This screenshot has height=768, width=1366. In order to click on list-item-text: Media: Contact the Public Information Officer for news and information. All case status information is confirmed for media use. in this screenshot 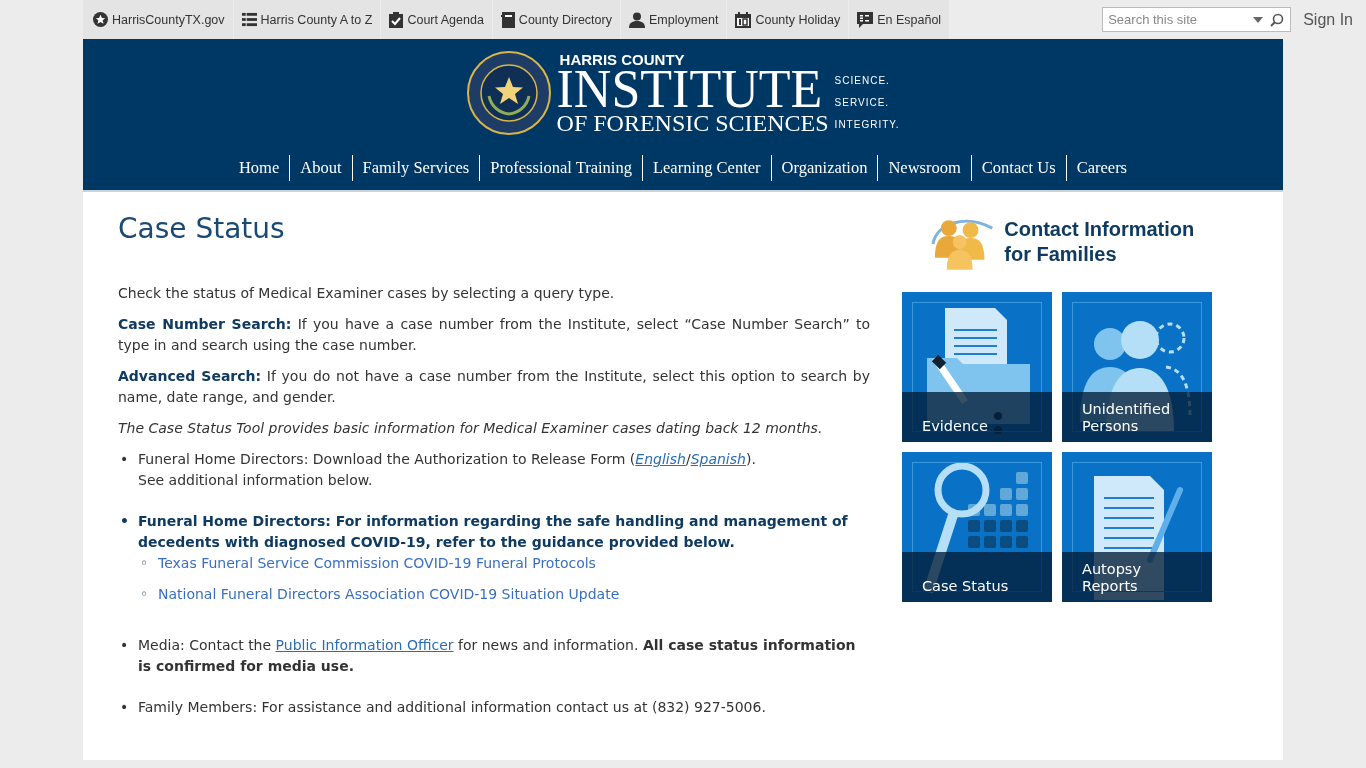, I will do `click(497, 656)`.